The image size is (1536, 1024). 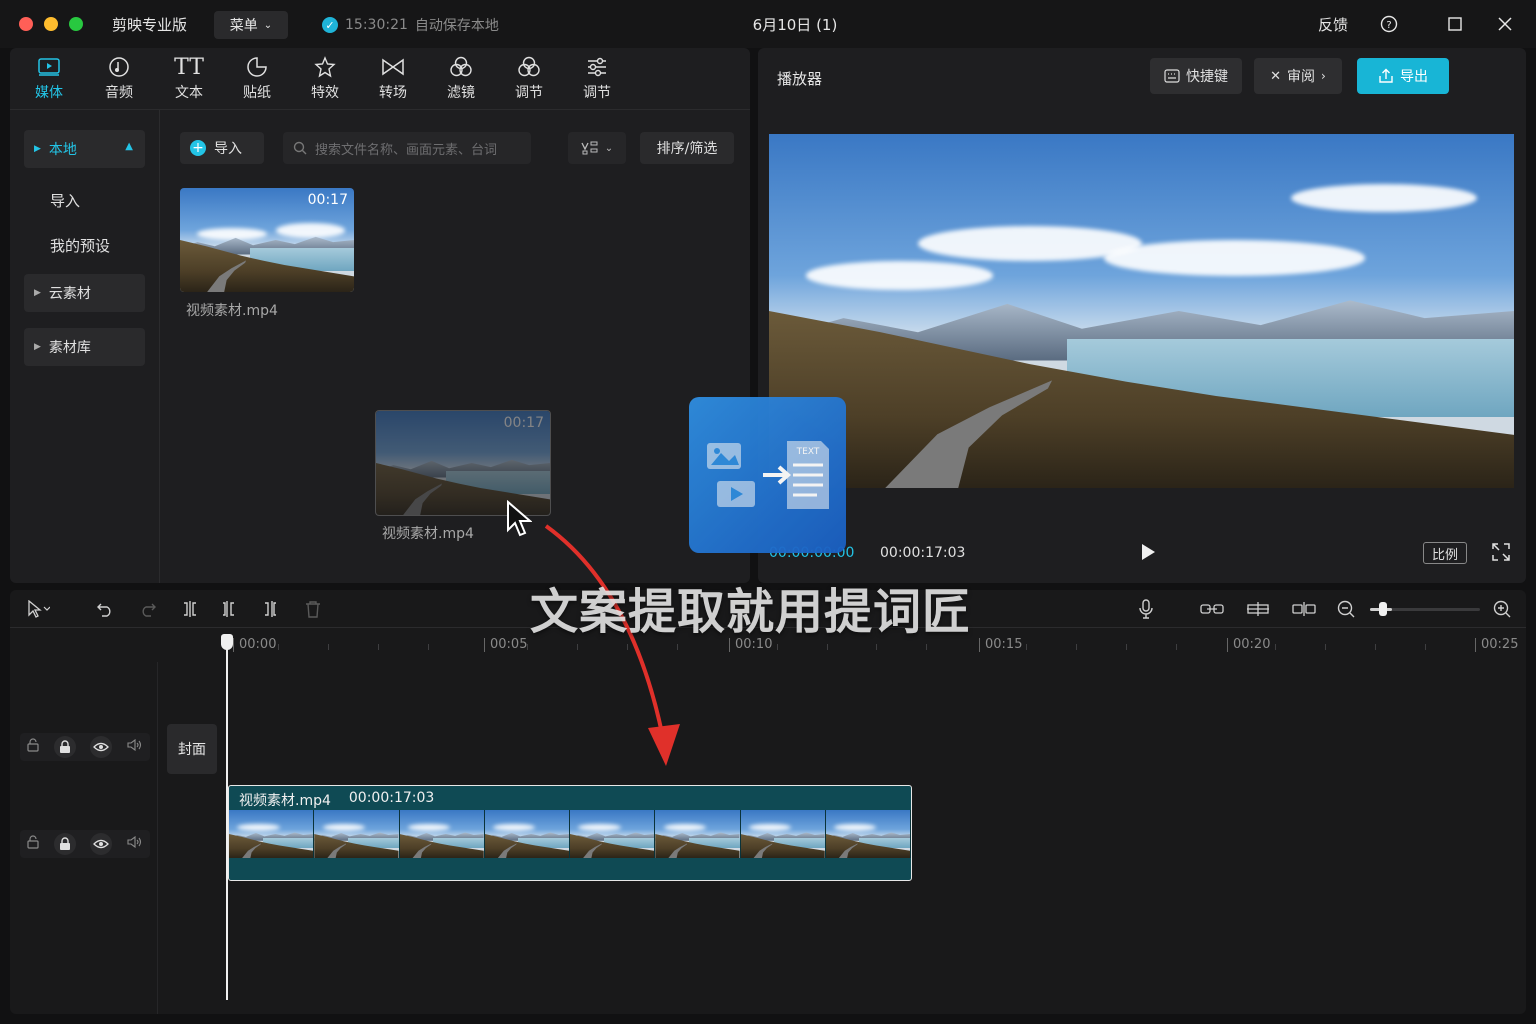 I want to click on tab-label: 贴纸, so click(x=257, y=93).